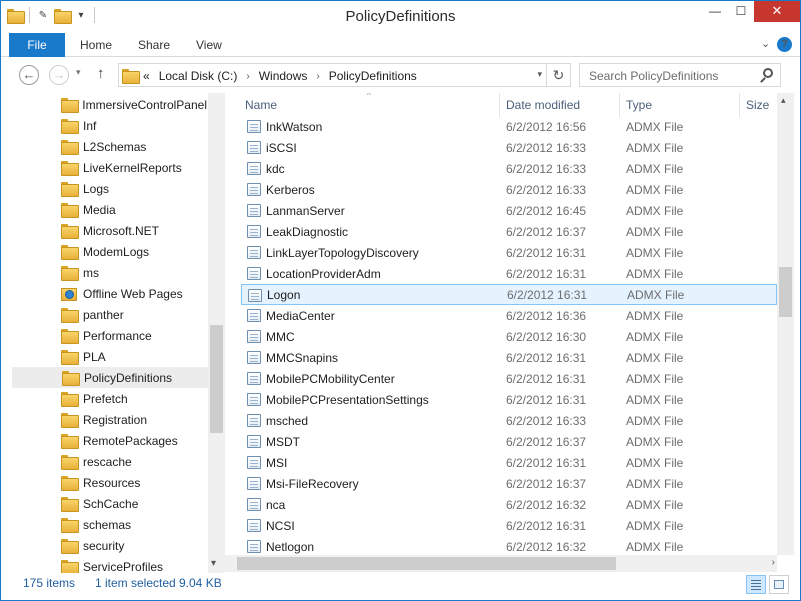 The image size is (801, 601). What do you see at coordinates (323, 273) in the screenshot?
I see `file-name: LocationProviderAdm` at bounding box center [323, 273].